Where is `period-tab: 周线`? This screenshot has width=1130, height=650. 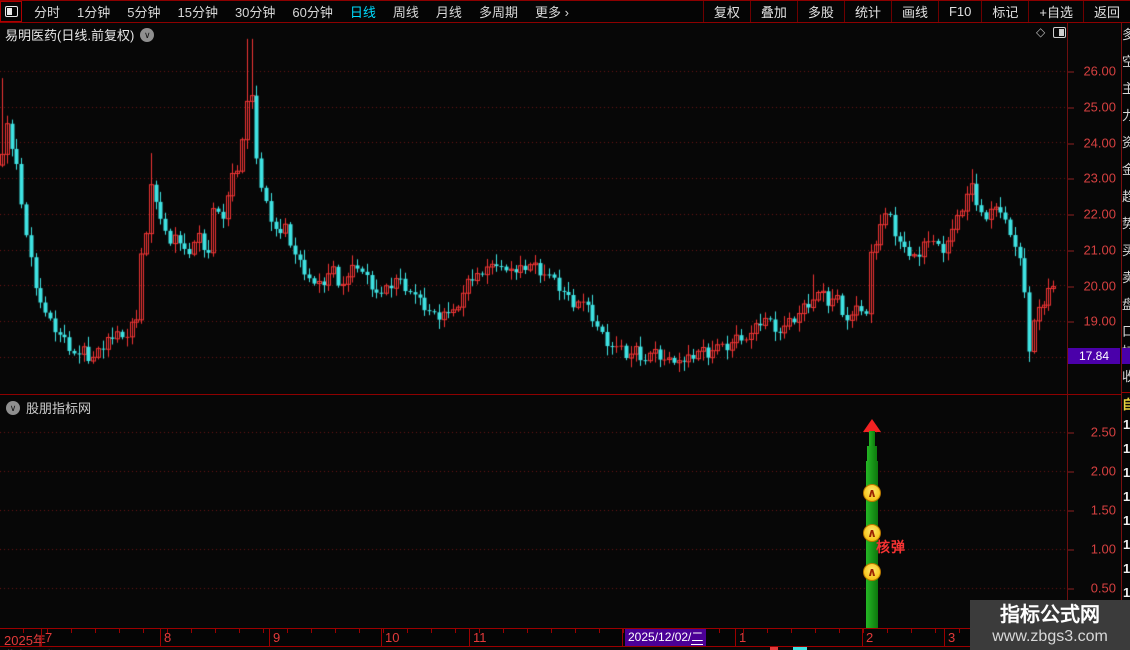
period-tab: 周线 is located at coordinates (406, 11).